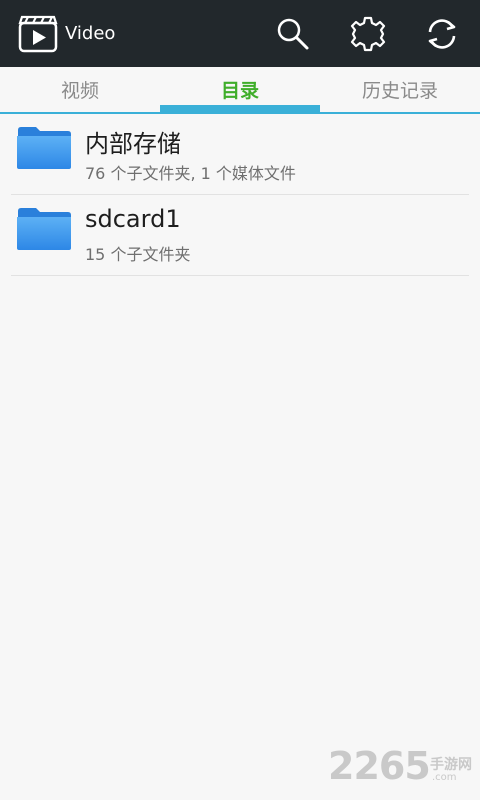 Image resolution: width=480 pixels, height=800 pixels. I want to click on watermark-number: 2265, so click(379, 766).